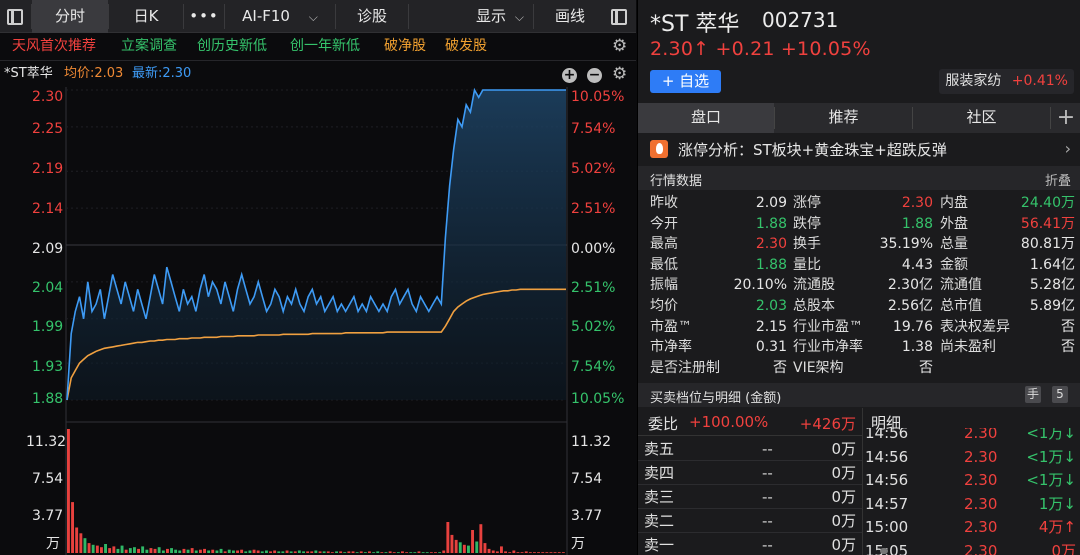 This screenshot has height=555, width=1080. What do you see at coordinates (1058, 179) in the screenshot?
I see `fold-button: 折叠` at bounding box center [1058, 179].